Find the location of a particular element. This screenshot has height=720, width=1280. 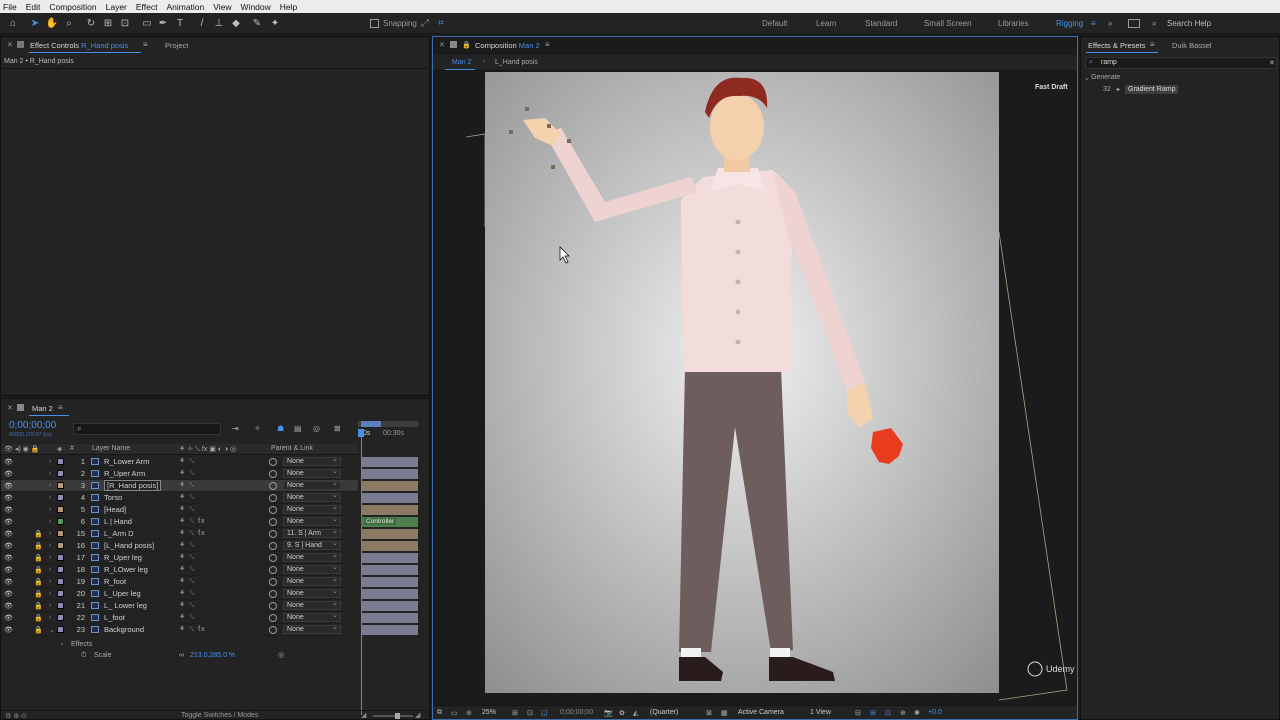

work-area-bar is located at coordinates (388, 424).